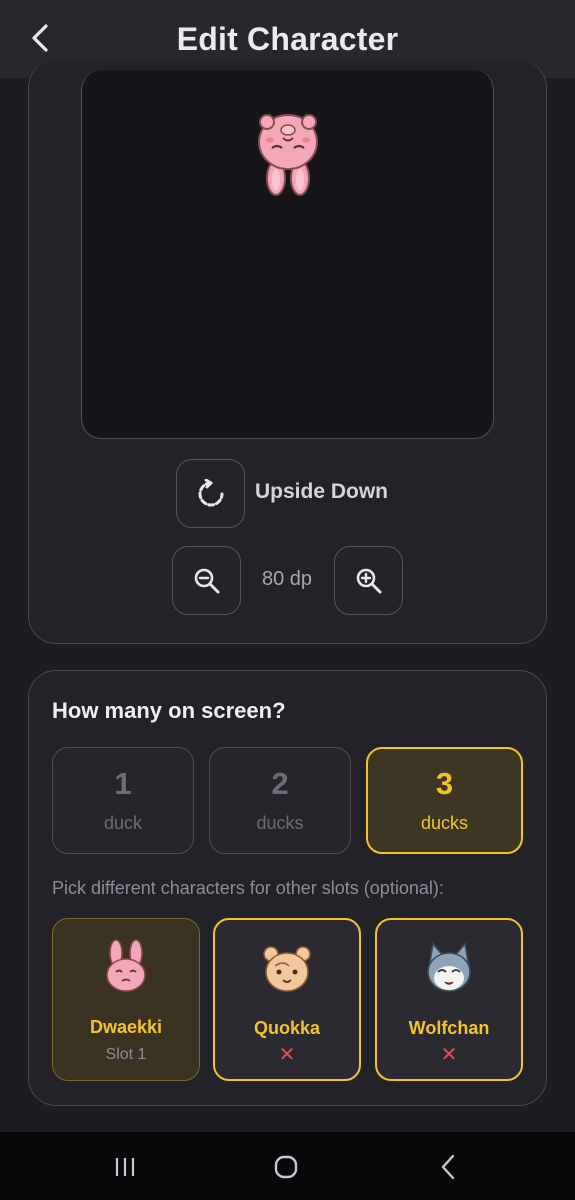 This screenshot has height=1200, width=575. I want to click on orientation-label: Upside Down, so click(322, 491).